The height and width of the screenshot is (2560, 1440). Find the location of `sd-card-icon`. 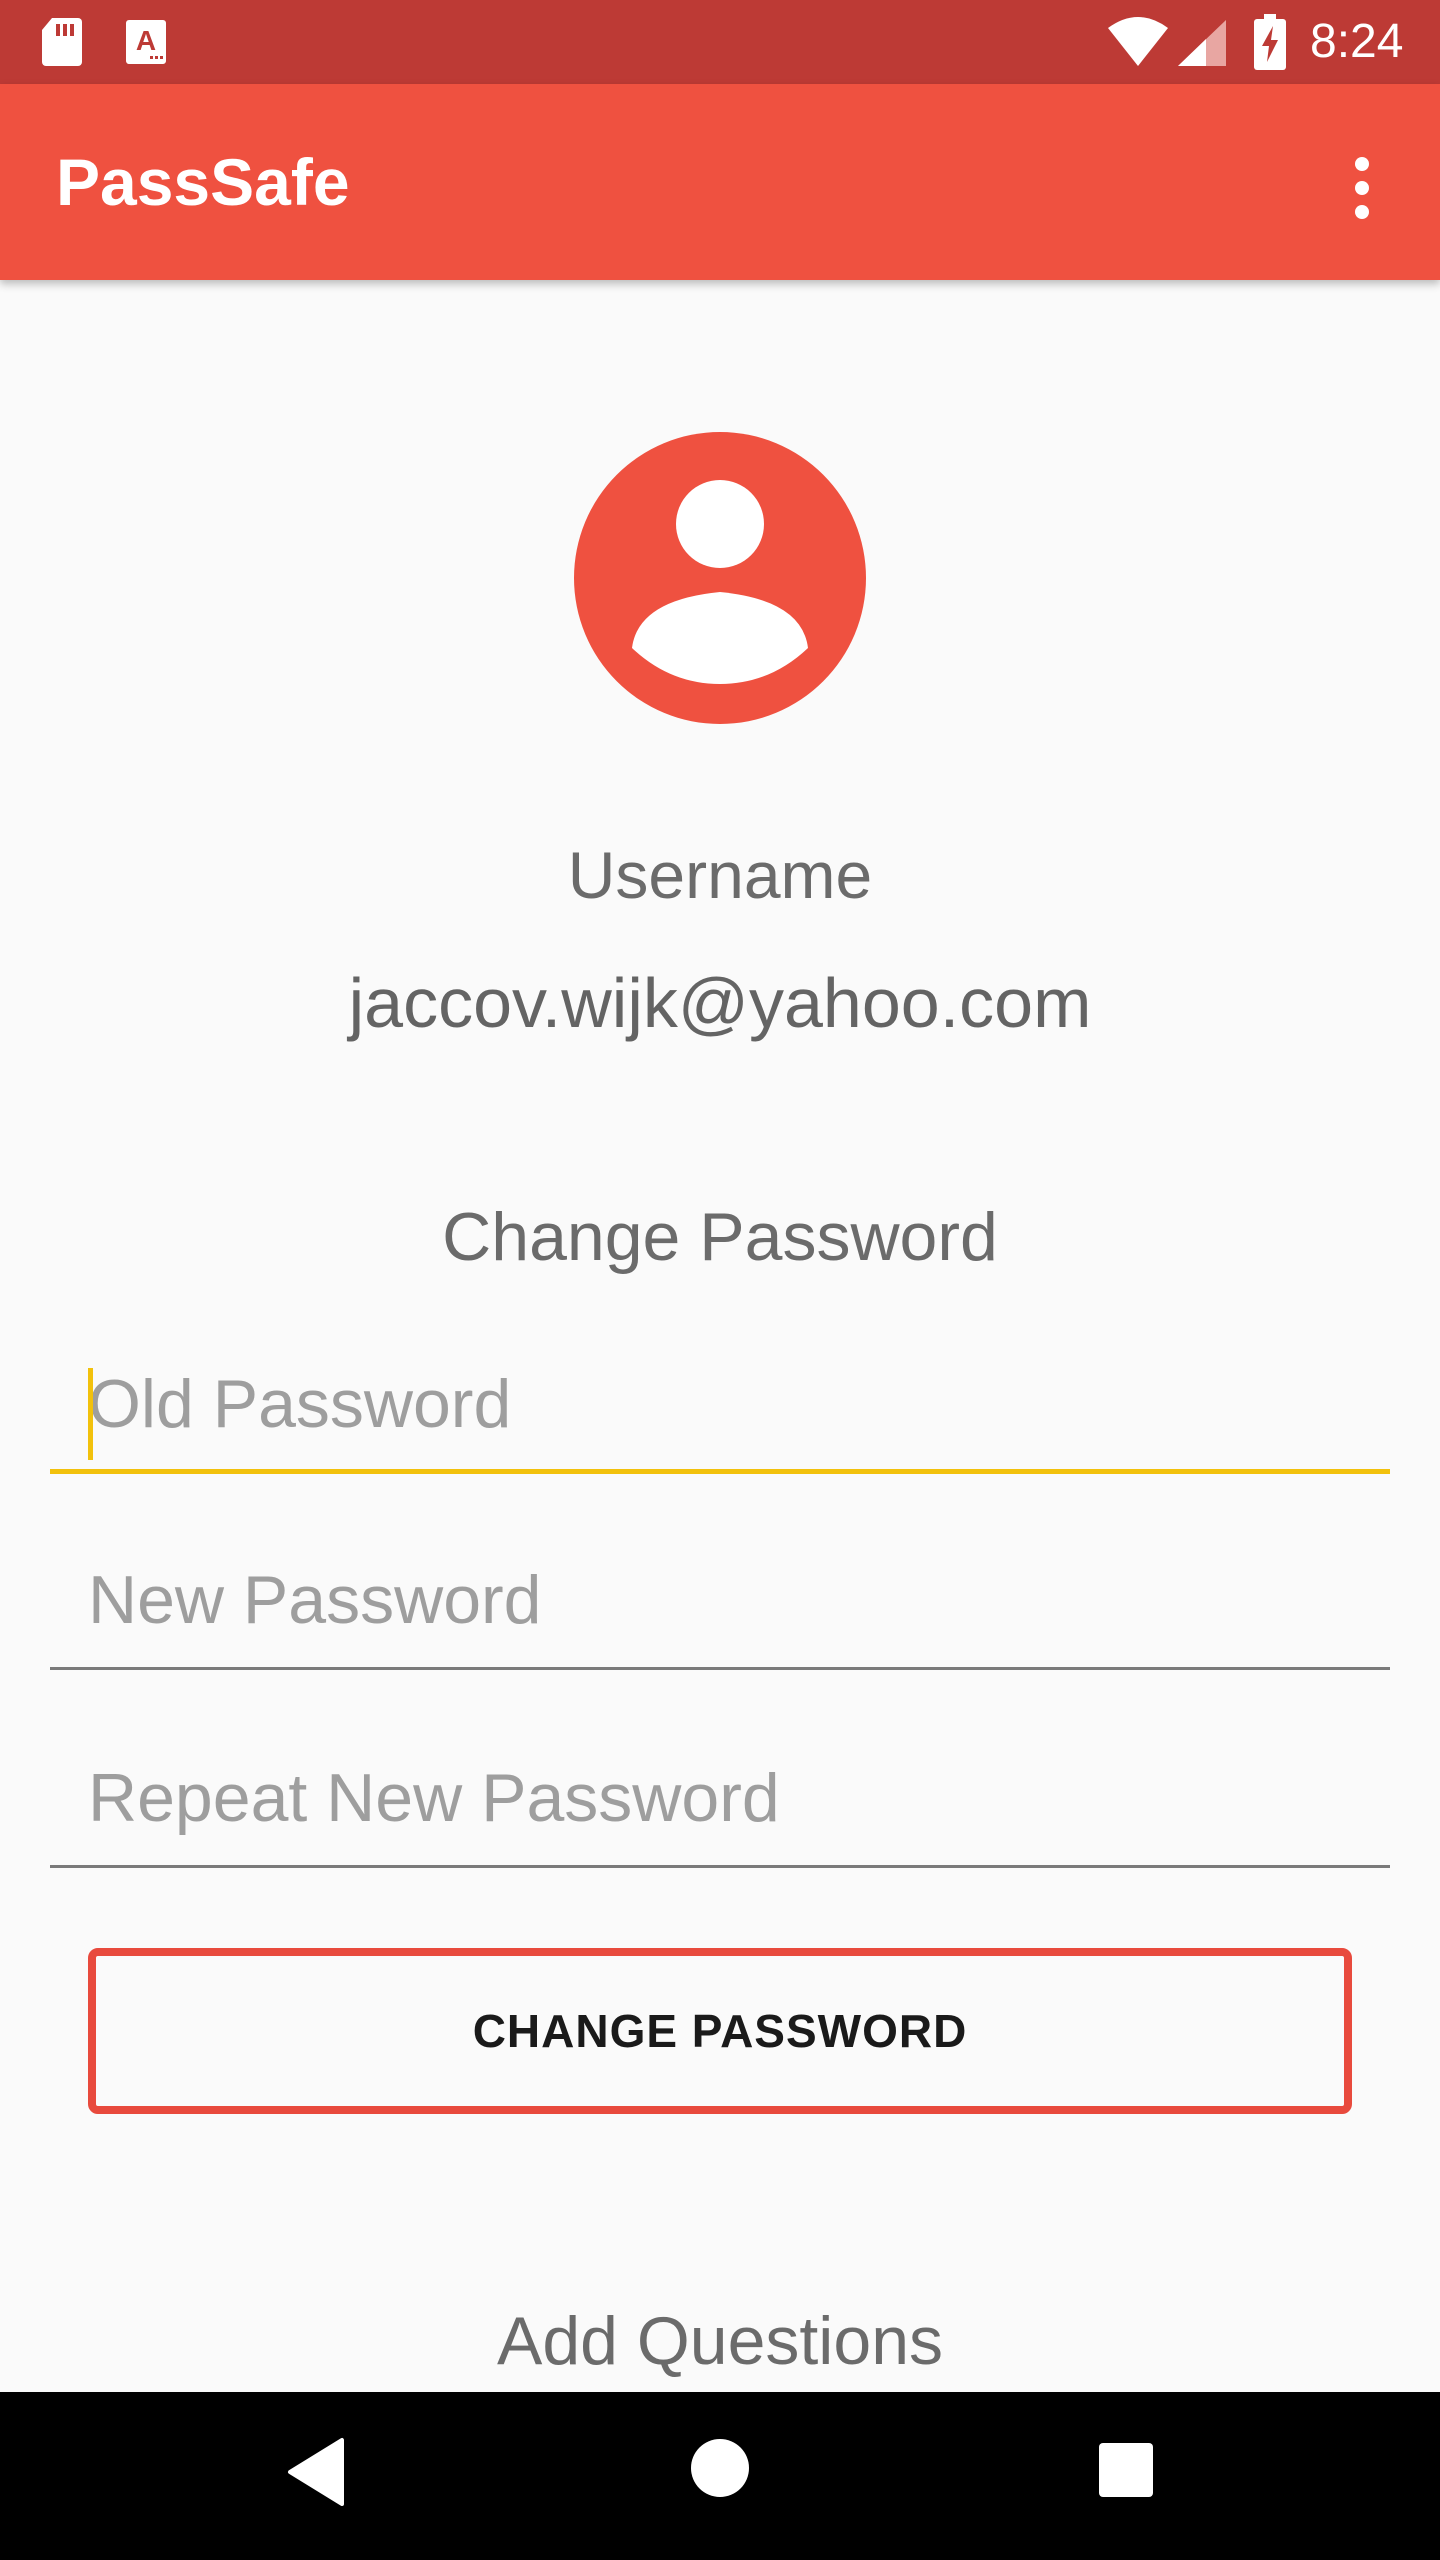

sd-card-icon is located at coordinates (62, 42).